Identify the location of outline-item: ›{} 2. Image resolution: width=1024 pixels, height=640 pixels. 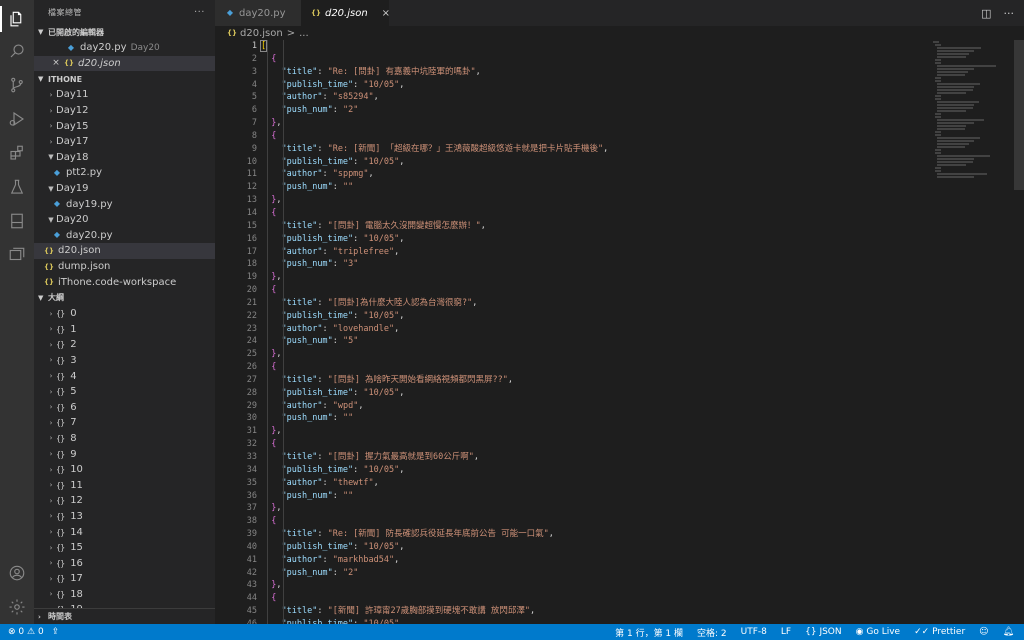
(124, 345).